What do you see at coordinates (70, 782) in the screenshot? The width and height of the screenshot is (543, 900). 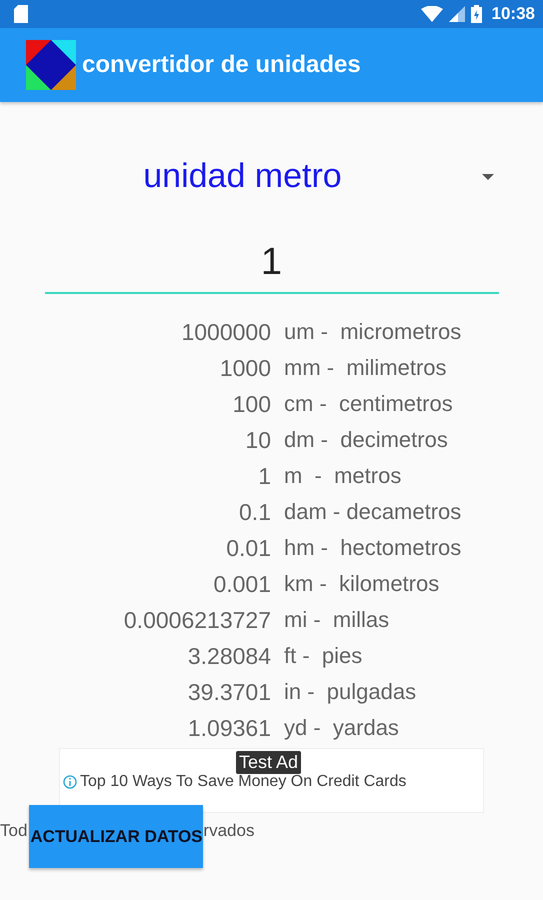 I see `info-icon` at bounding box center [70, 782].